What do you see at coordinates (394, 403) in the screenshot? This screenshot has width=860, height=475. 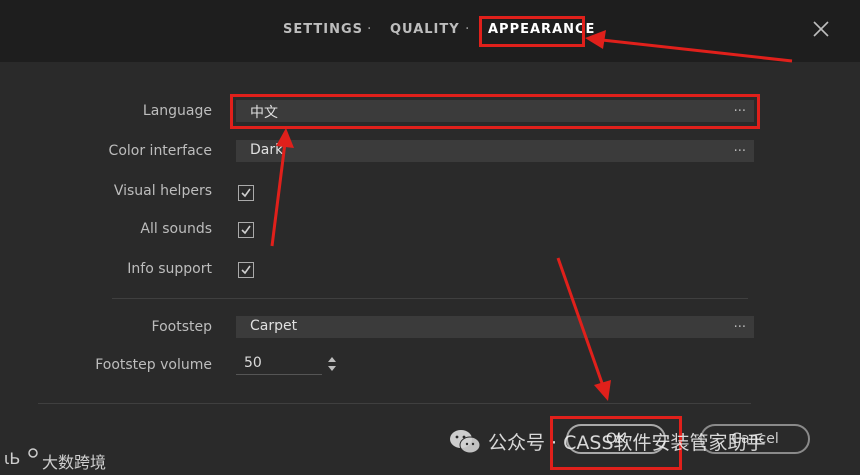 I see `footer-divider` at bounding box center [394, 403].